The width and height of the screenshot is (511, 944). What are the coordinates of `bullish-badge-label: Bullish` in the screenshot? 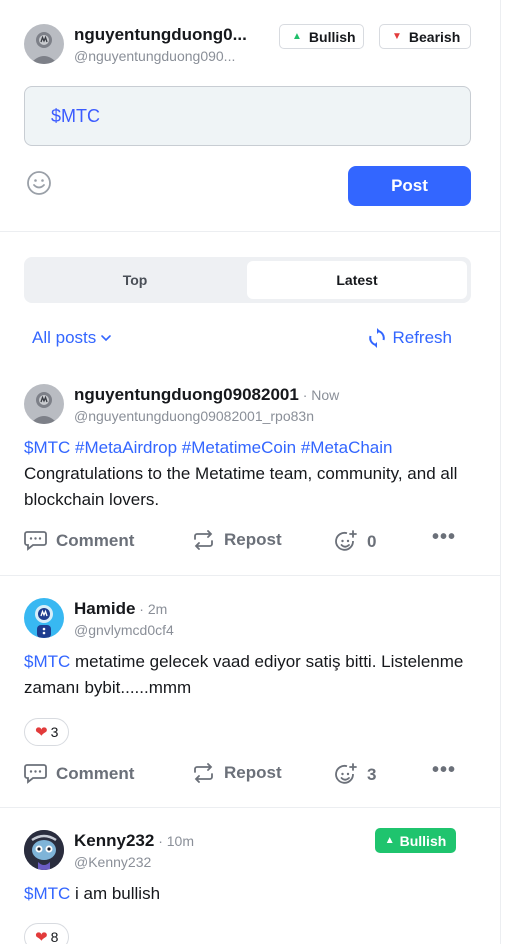 It's located at (423, 840).